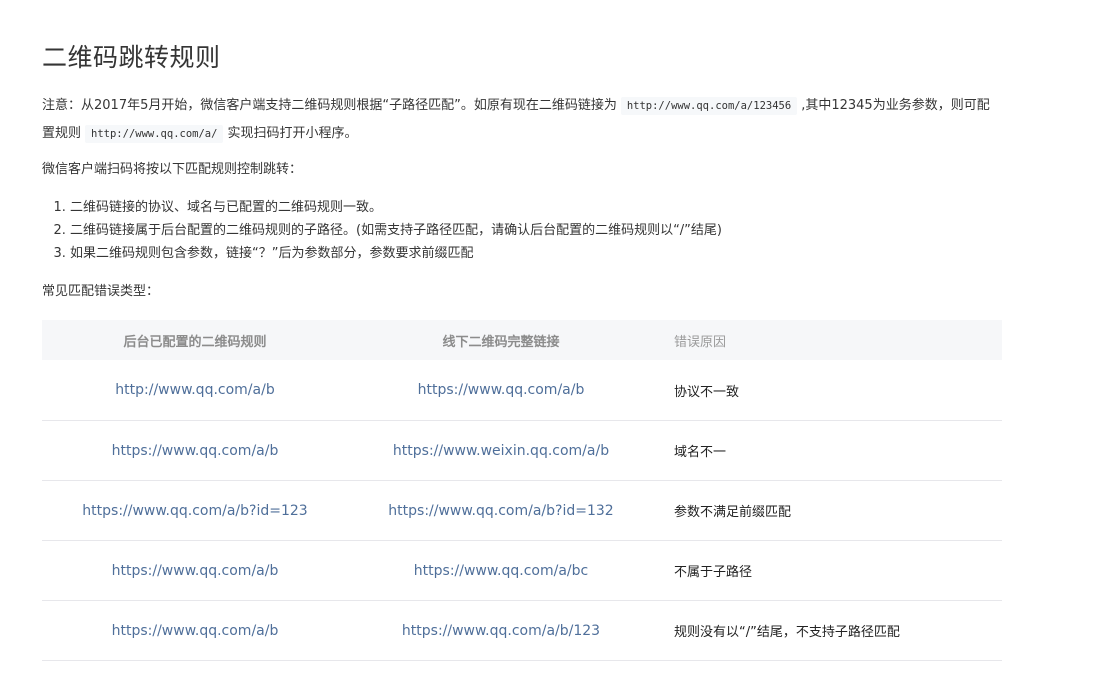  I want to click on offline-qr-link: https://www.weixin.qq.com/a/b, so click(501, 450).